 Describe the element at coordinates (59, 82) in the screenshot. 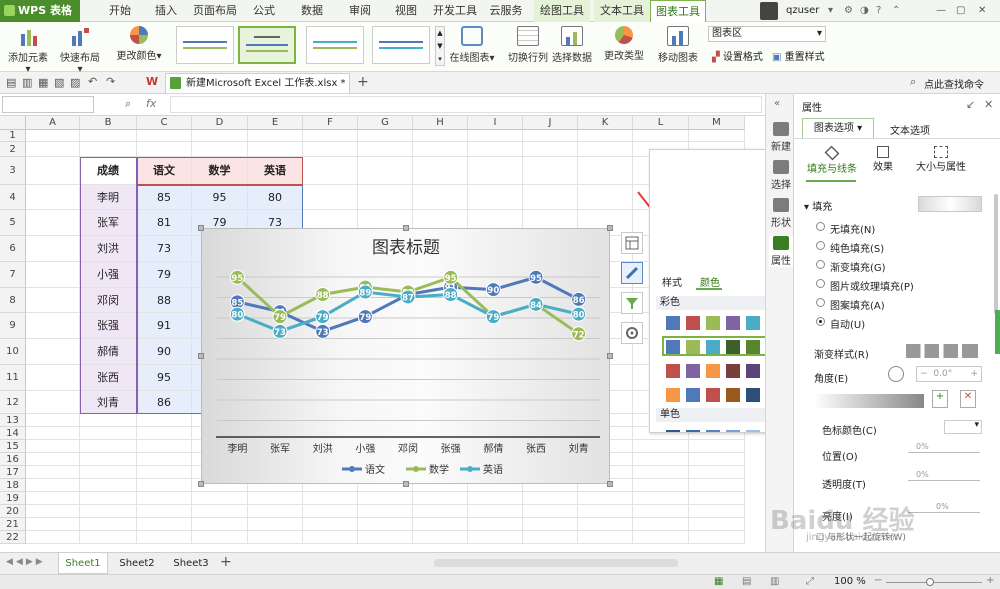

I see `print-icon: ▧` at that location.